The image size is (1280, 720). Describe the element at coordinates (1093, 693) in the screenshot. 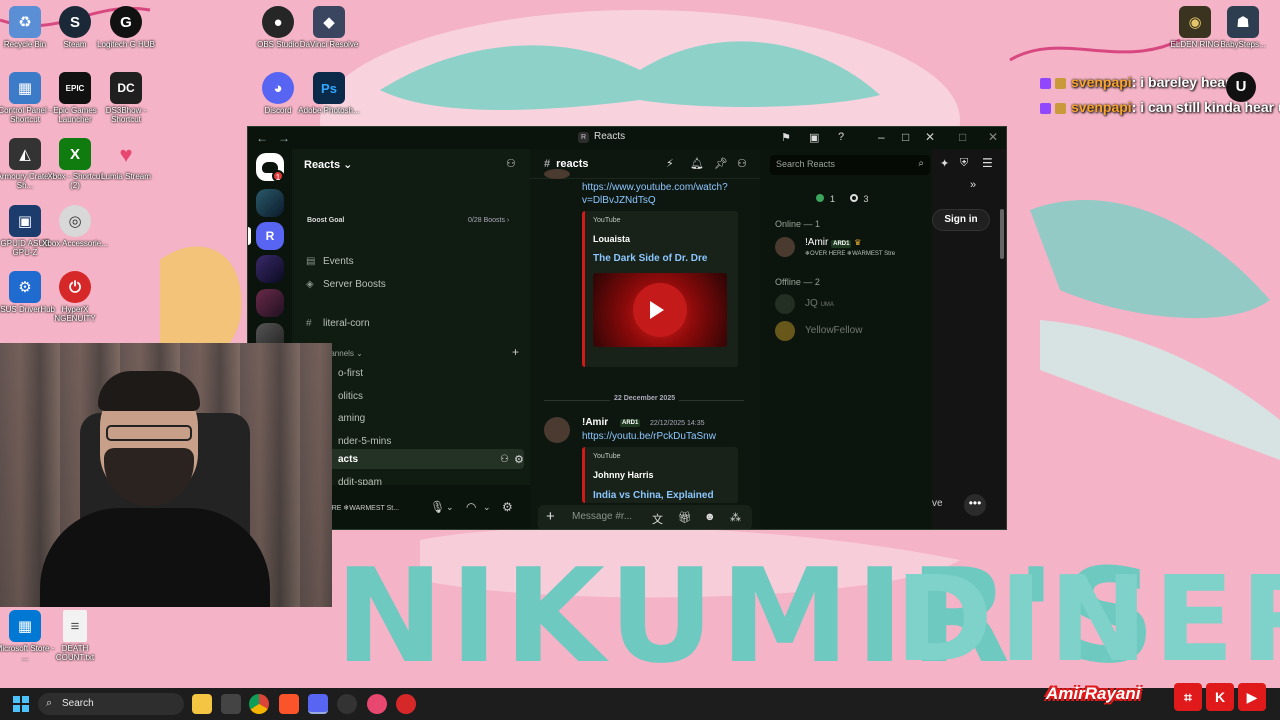

I see `streamer-name: AmirRayani` at that location.